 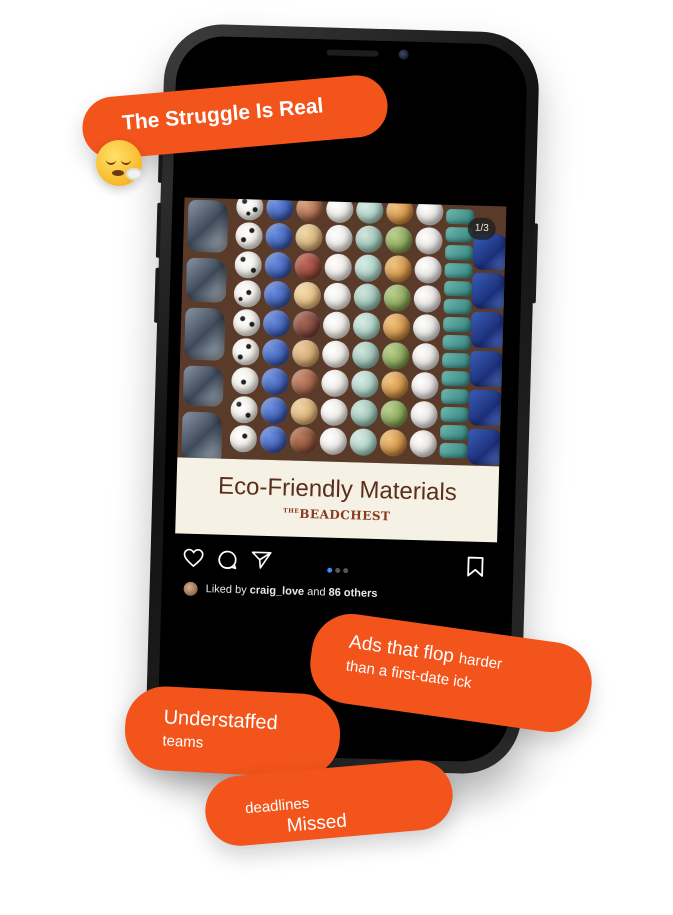 I want to click on headline-text: The Struggle Is Real, so click(x=223, y=114).